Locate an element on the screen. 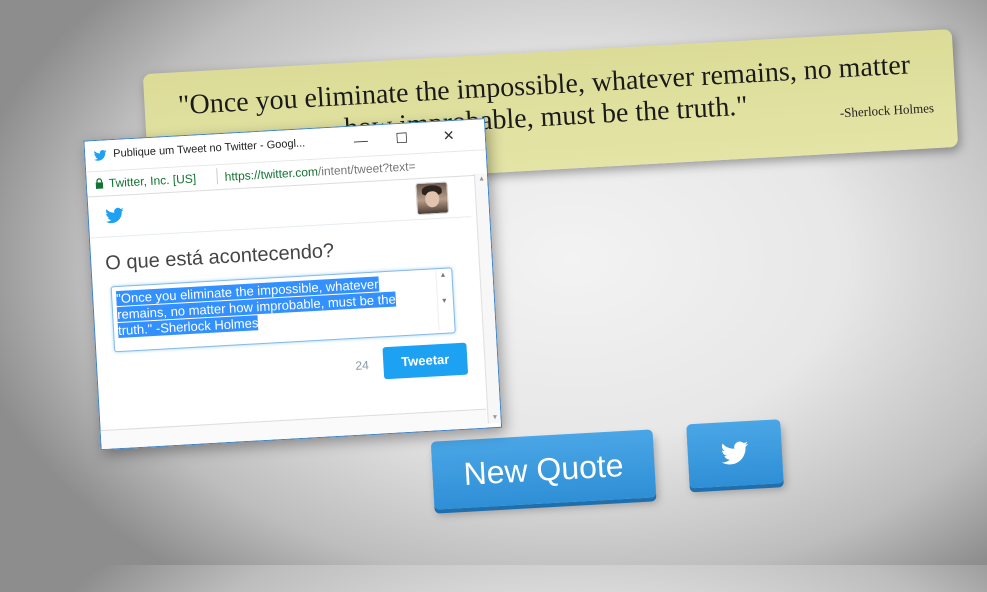  tweet-button is located at coordinates (735, 454).